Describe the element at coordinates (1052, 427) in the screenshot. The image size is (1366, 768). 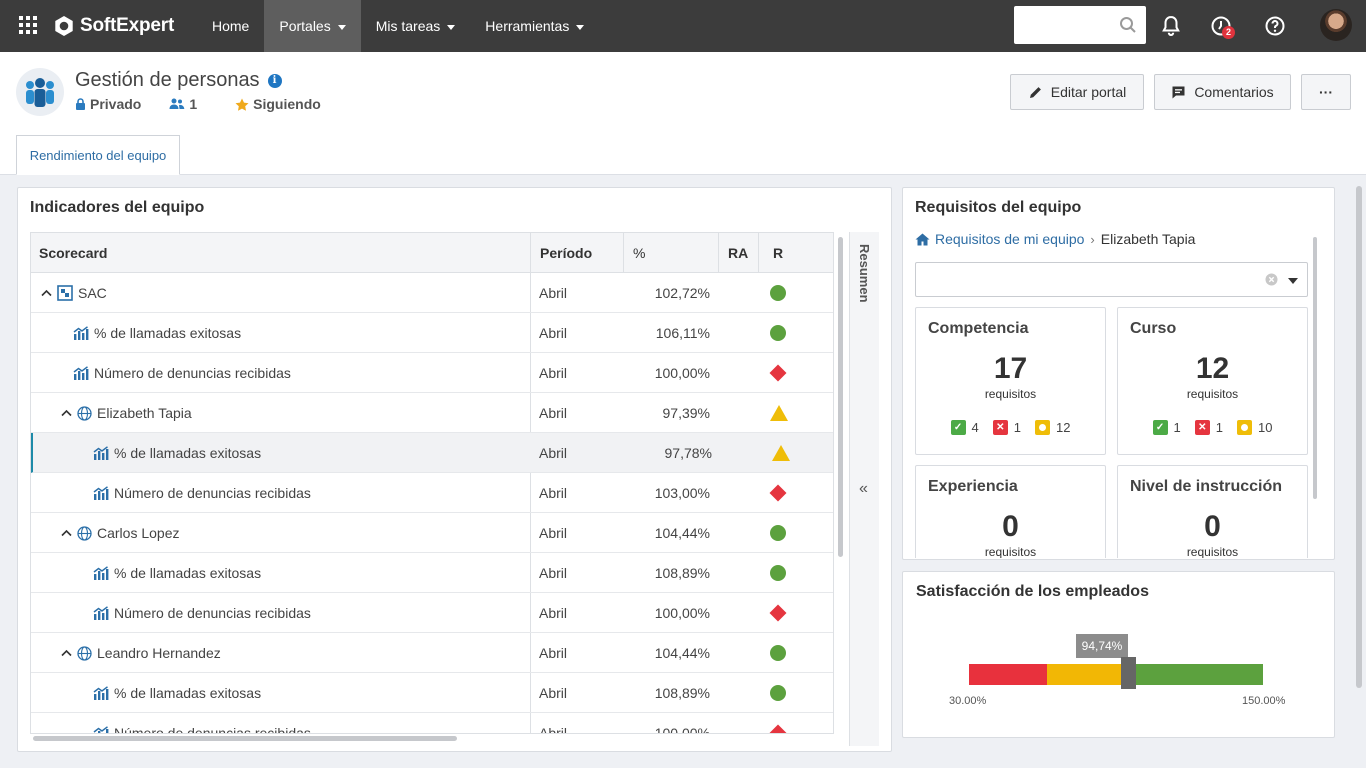
I see `stat-pending: 12` at that location.